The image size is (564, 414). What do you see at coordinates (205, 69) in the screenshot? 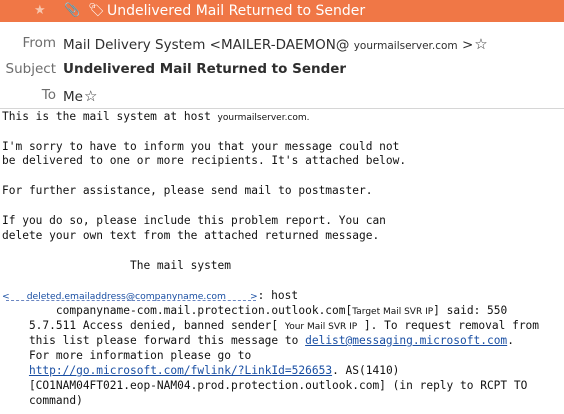
I see `subject-value: Undelivered Mail Returned to Sender` at bounding box center [205, 69].